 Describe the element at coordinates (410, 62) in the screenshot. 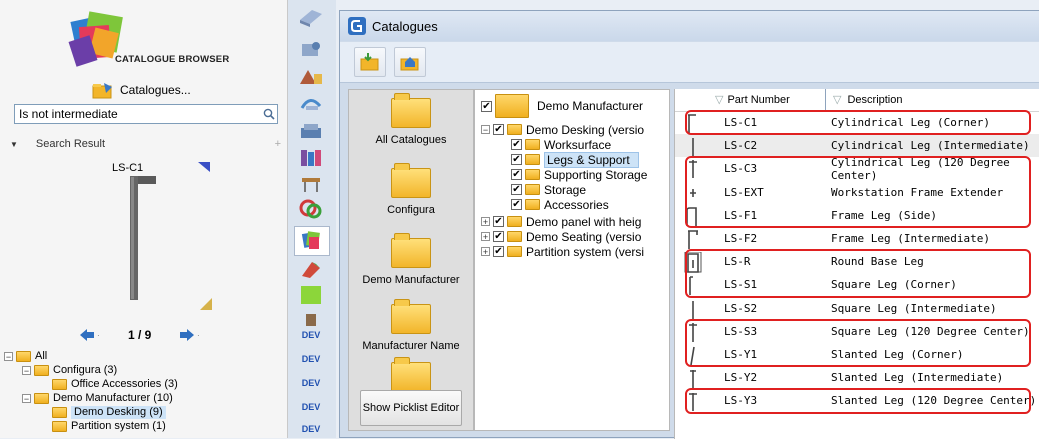

I see `home-catalogue-button` at that location.